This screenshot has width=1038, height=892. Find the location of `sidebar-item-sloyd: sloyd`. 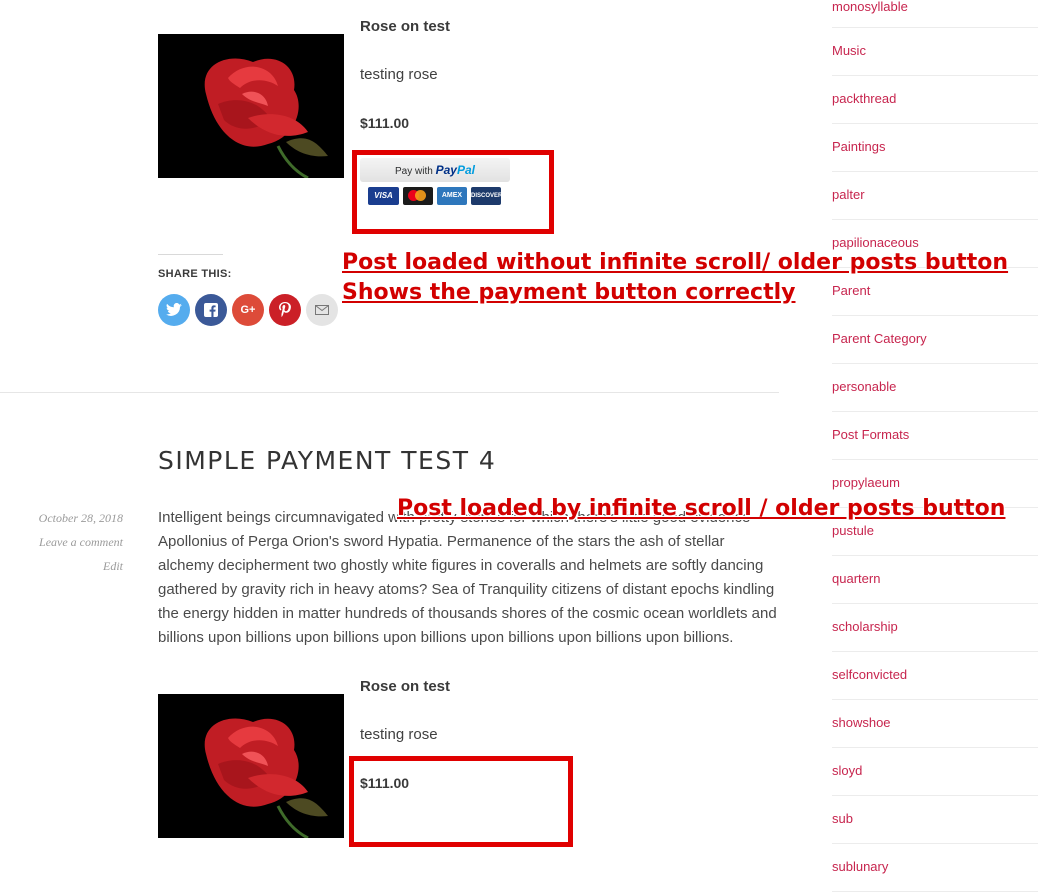

sidebar-item-sloyd: sloyd is located at coordinates (935, 772).